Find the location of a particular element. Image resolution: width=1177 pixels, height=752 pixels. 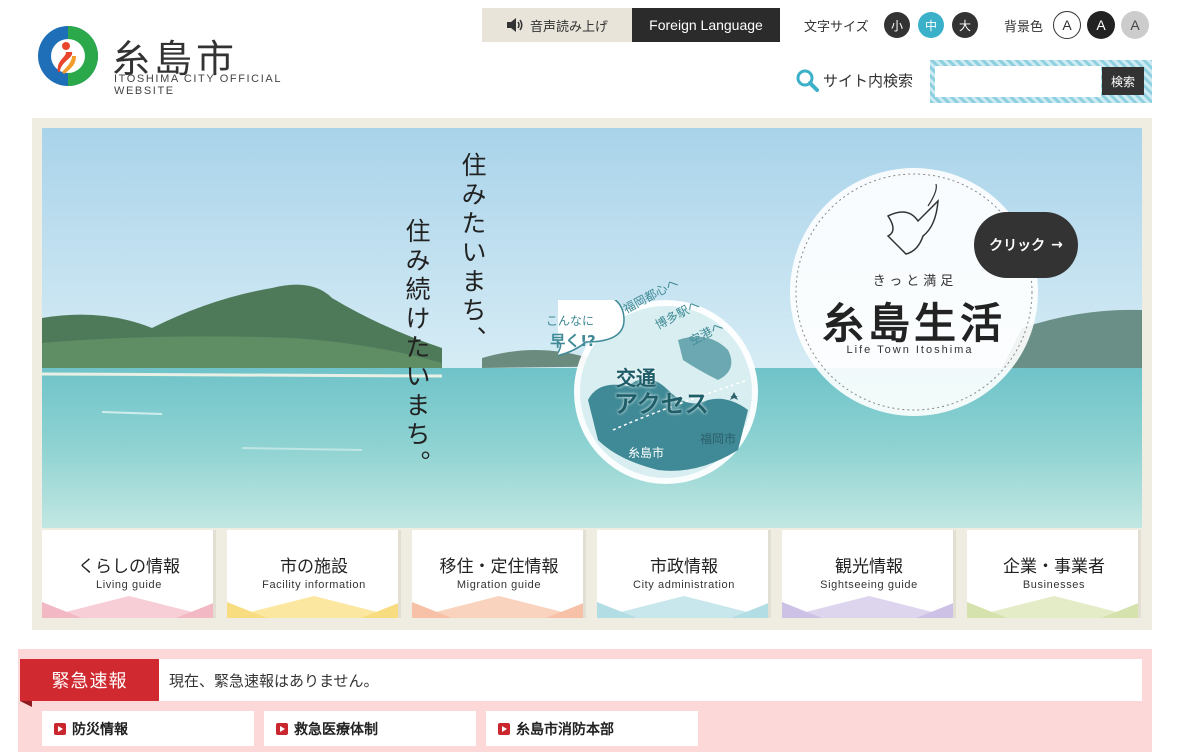

category-label-ja: 移住・定住情報 is located at coordinates (499, 567).